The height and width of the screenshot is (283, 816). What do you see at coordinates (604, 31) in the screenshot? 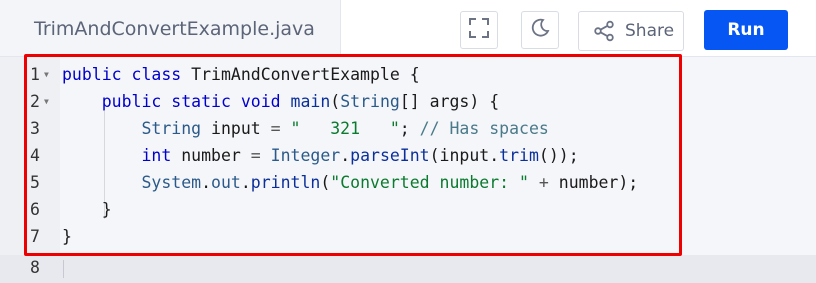
I see `share-icon` at bounding box center [604, 31].